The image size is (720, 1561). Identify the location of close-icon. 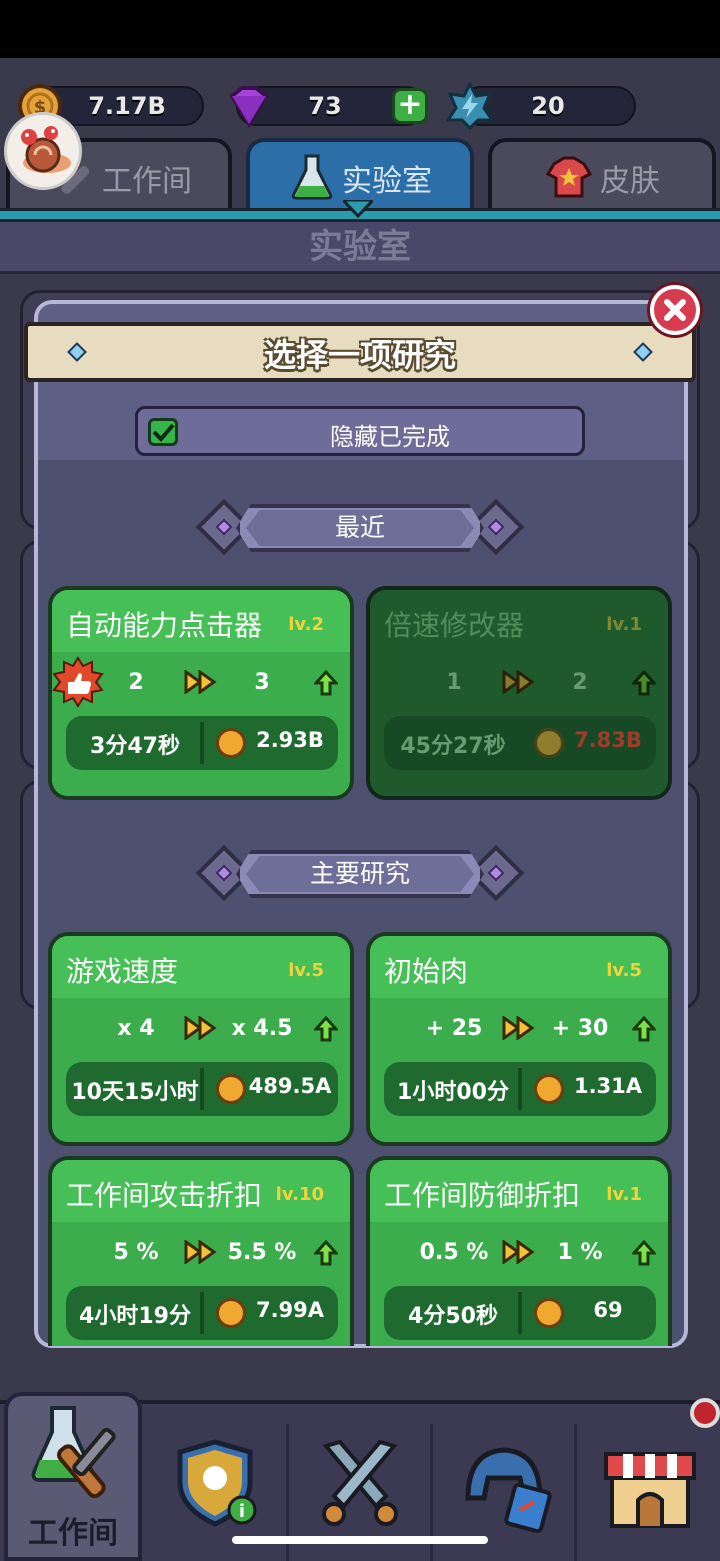
(675, 310).